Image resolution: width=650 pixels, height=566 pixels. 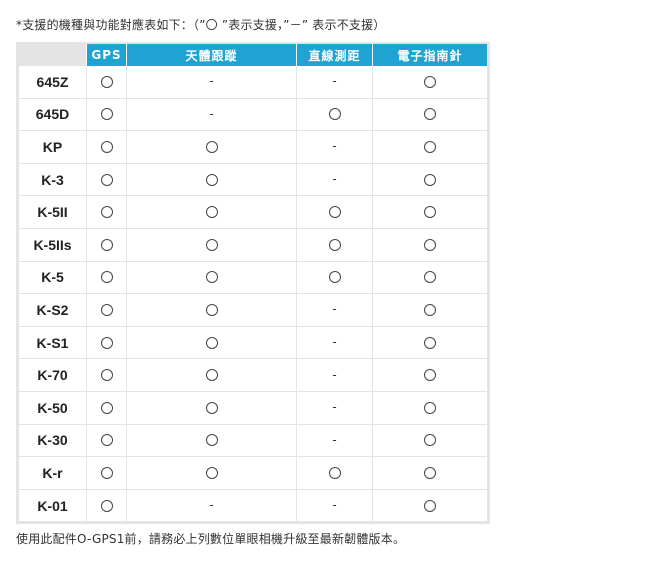 I want to click on header-compass: 電子指南針, so click(x=430, y=55).